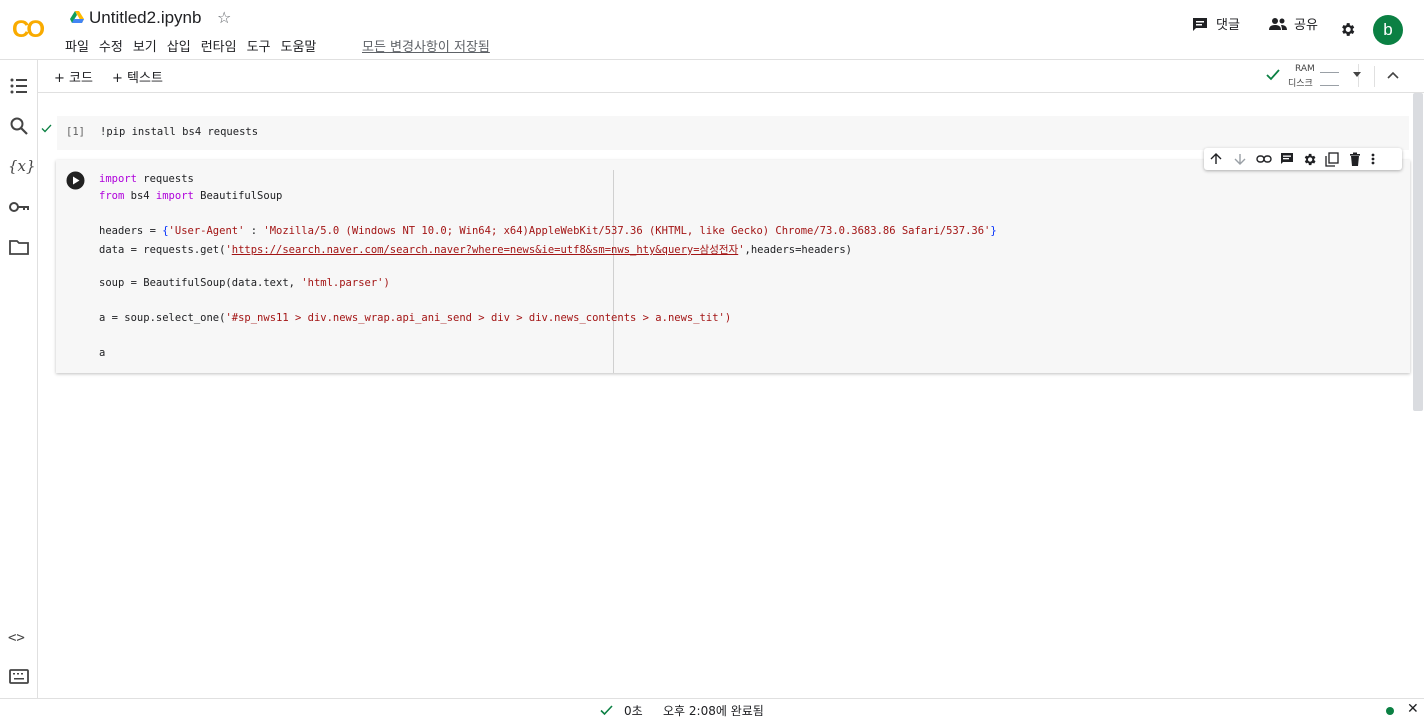  What do you see at coordinates (1264, 159) in the screenshot?
I see `link-icon` at bounding box center [1264, 159].